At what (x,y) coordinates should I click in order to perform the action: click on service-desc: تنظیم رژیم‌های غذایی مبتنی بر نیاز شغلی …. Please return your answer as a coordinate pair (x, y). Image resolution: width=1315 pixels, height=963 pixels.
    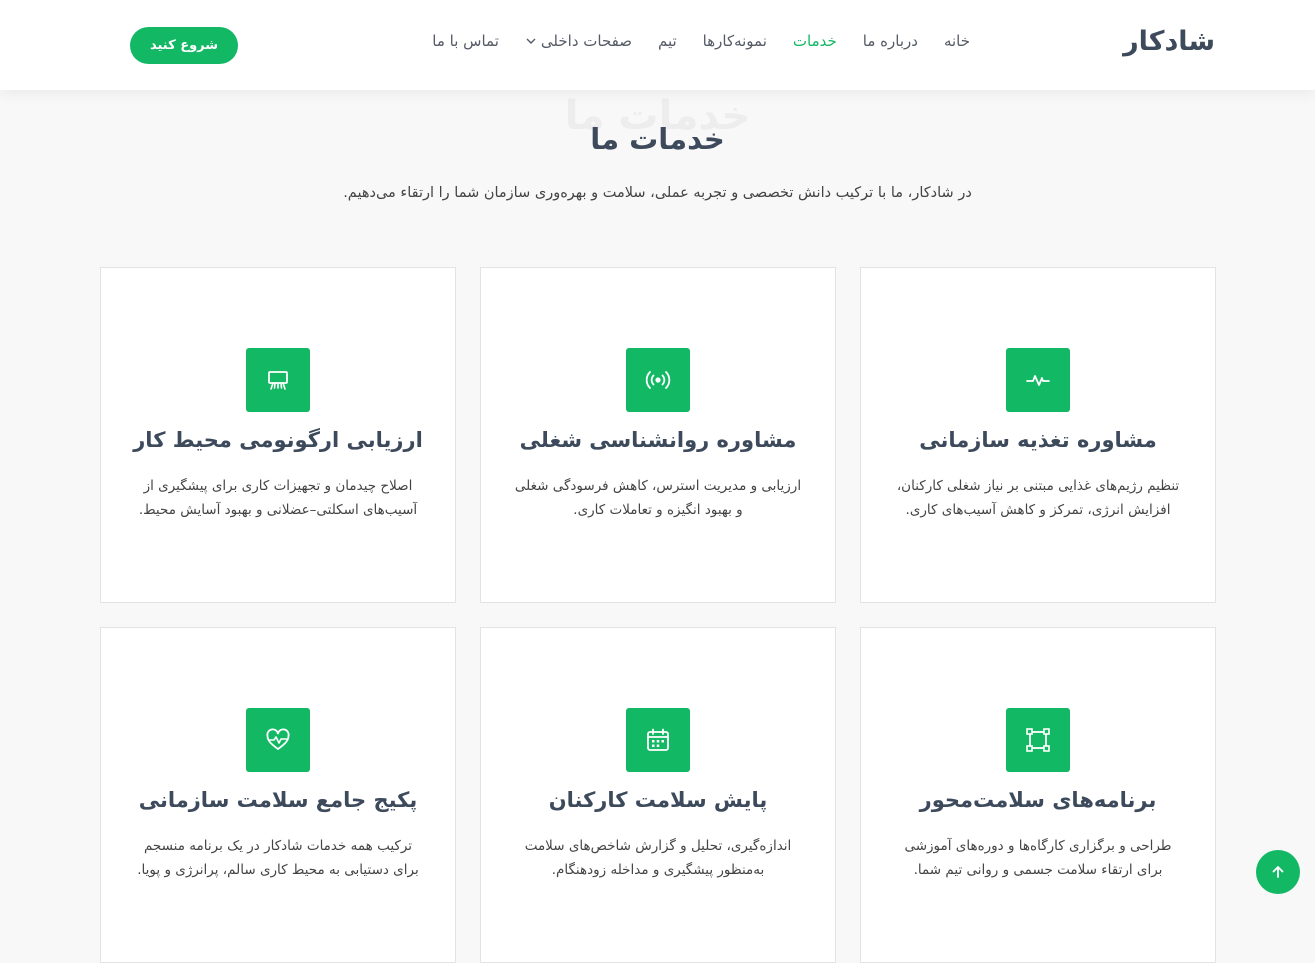
    Looking at the image, I should click on (1038, 498).